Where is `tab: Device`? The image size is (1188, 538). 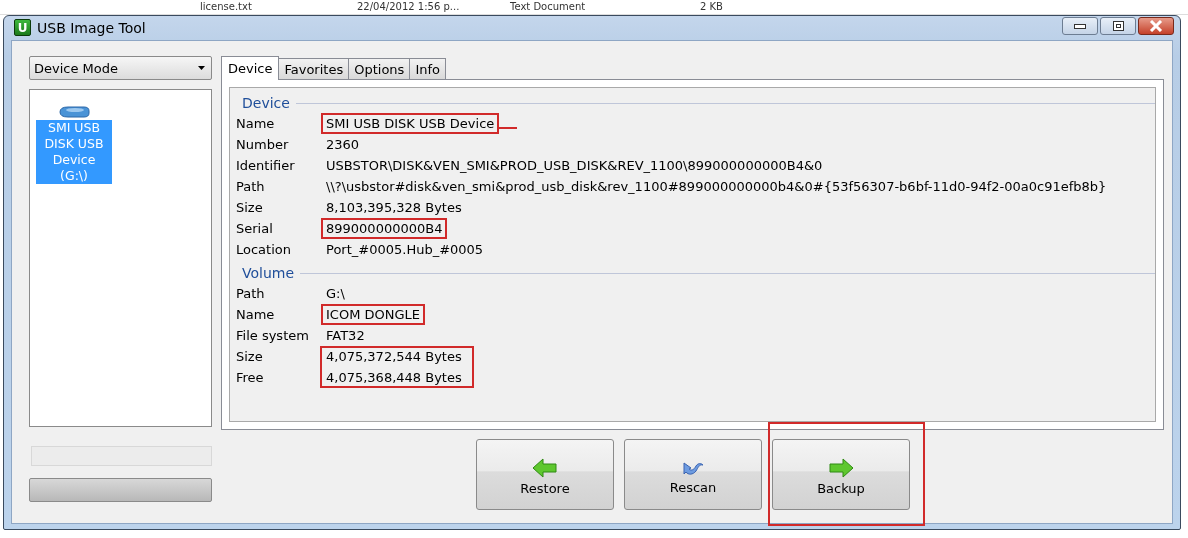 tab: Device is located at coordinates (250, 68).